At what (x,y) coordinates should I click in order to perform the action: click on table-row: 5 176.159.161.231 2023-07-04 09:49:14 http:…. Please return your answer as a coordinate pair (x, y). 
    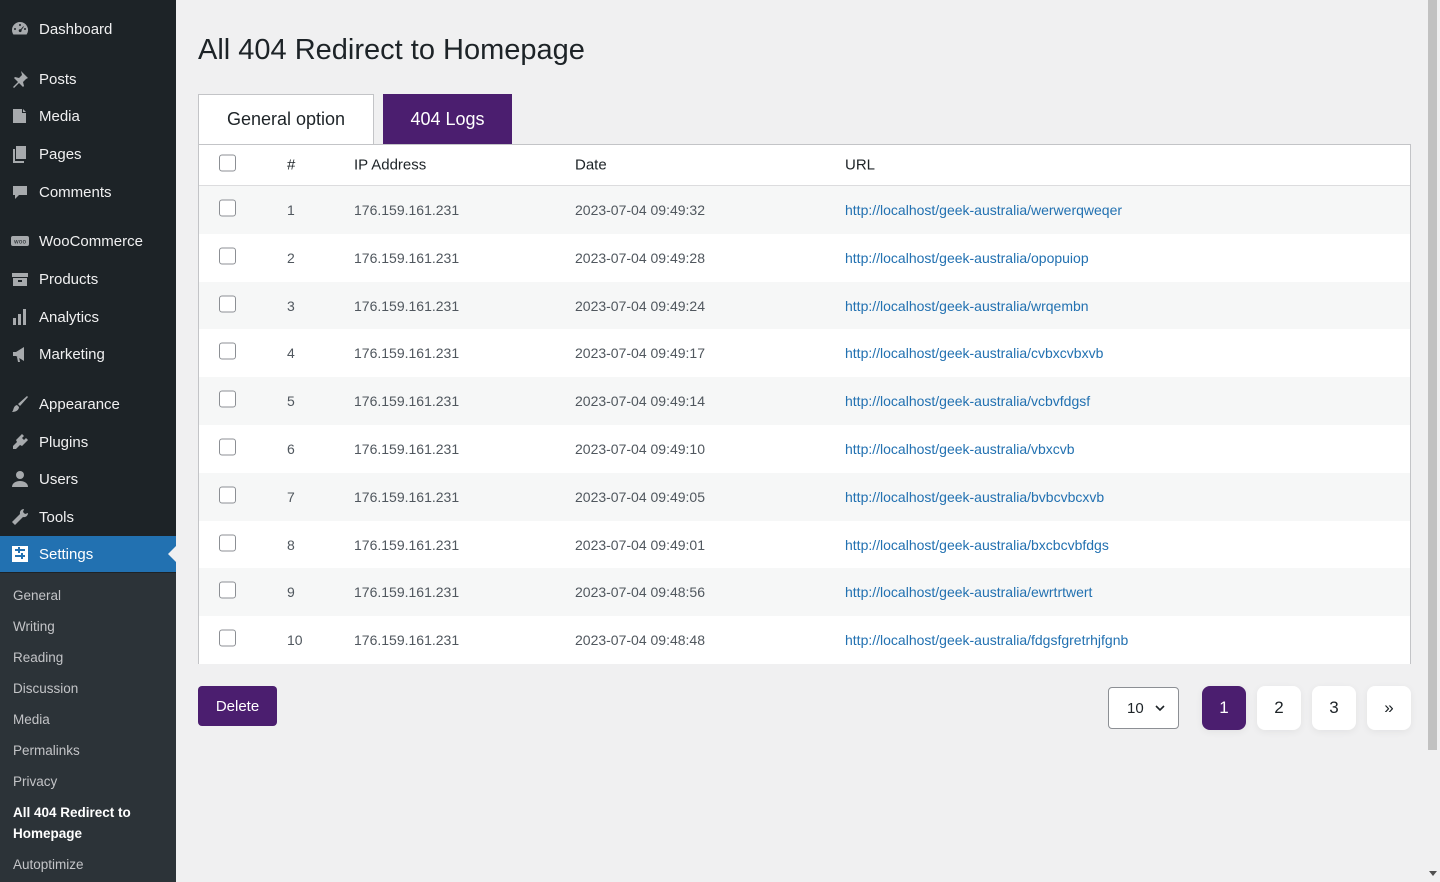
    Looking at the image, I should click on (804, 401).